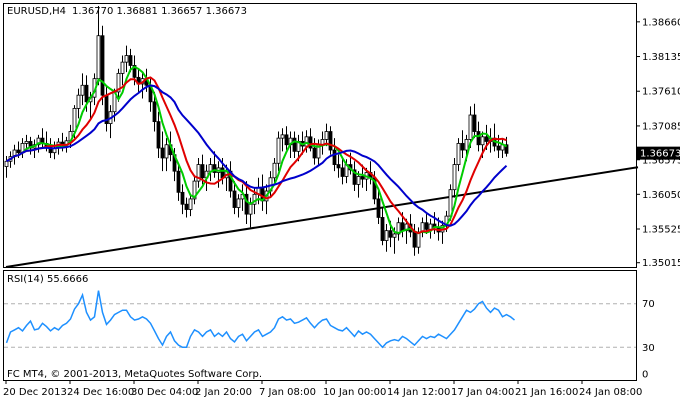  Describe the element at coordinates (661, 230) in the screenshot. I see `price-tick-label: 1.35525` at that location.